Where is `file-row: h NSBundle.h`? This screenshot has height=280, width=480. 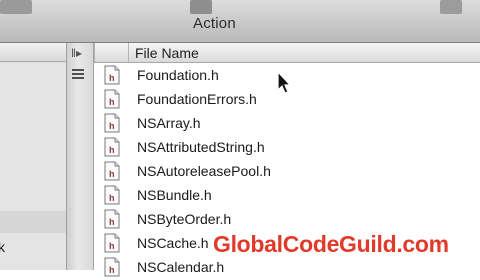 file-row: h NSBundle.h is located at coordinates (287, 196).